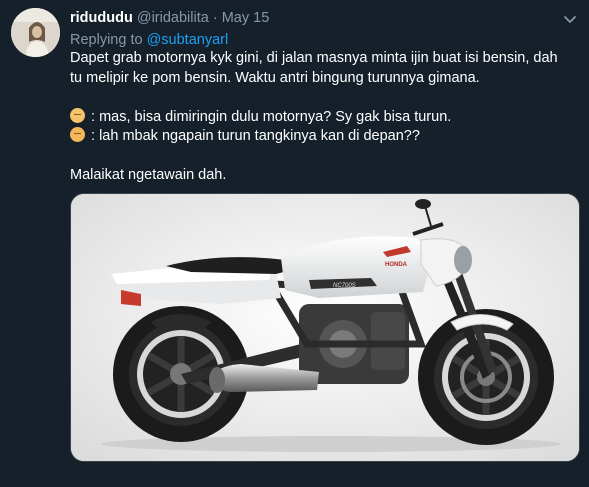 This screenshot has height=487, width=589. What do you see at coordinates (106, 40) in the screenshot?
I see `replying-prefix: Replying to` at bounding box center [106, 40].